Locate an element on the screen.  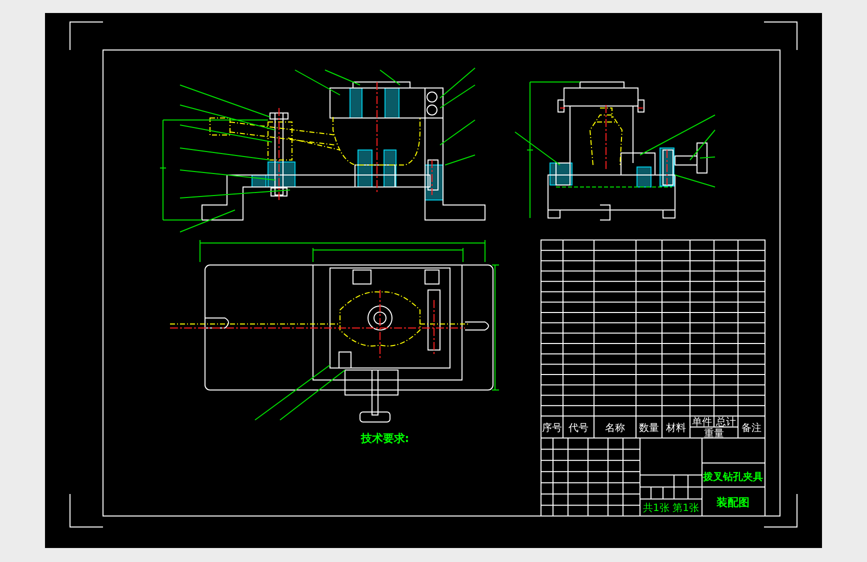
sheet-count: 共1张 第1张 is located at coordinates (671, 508).